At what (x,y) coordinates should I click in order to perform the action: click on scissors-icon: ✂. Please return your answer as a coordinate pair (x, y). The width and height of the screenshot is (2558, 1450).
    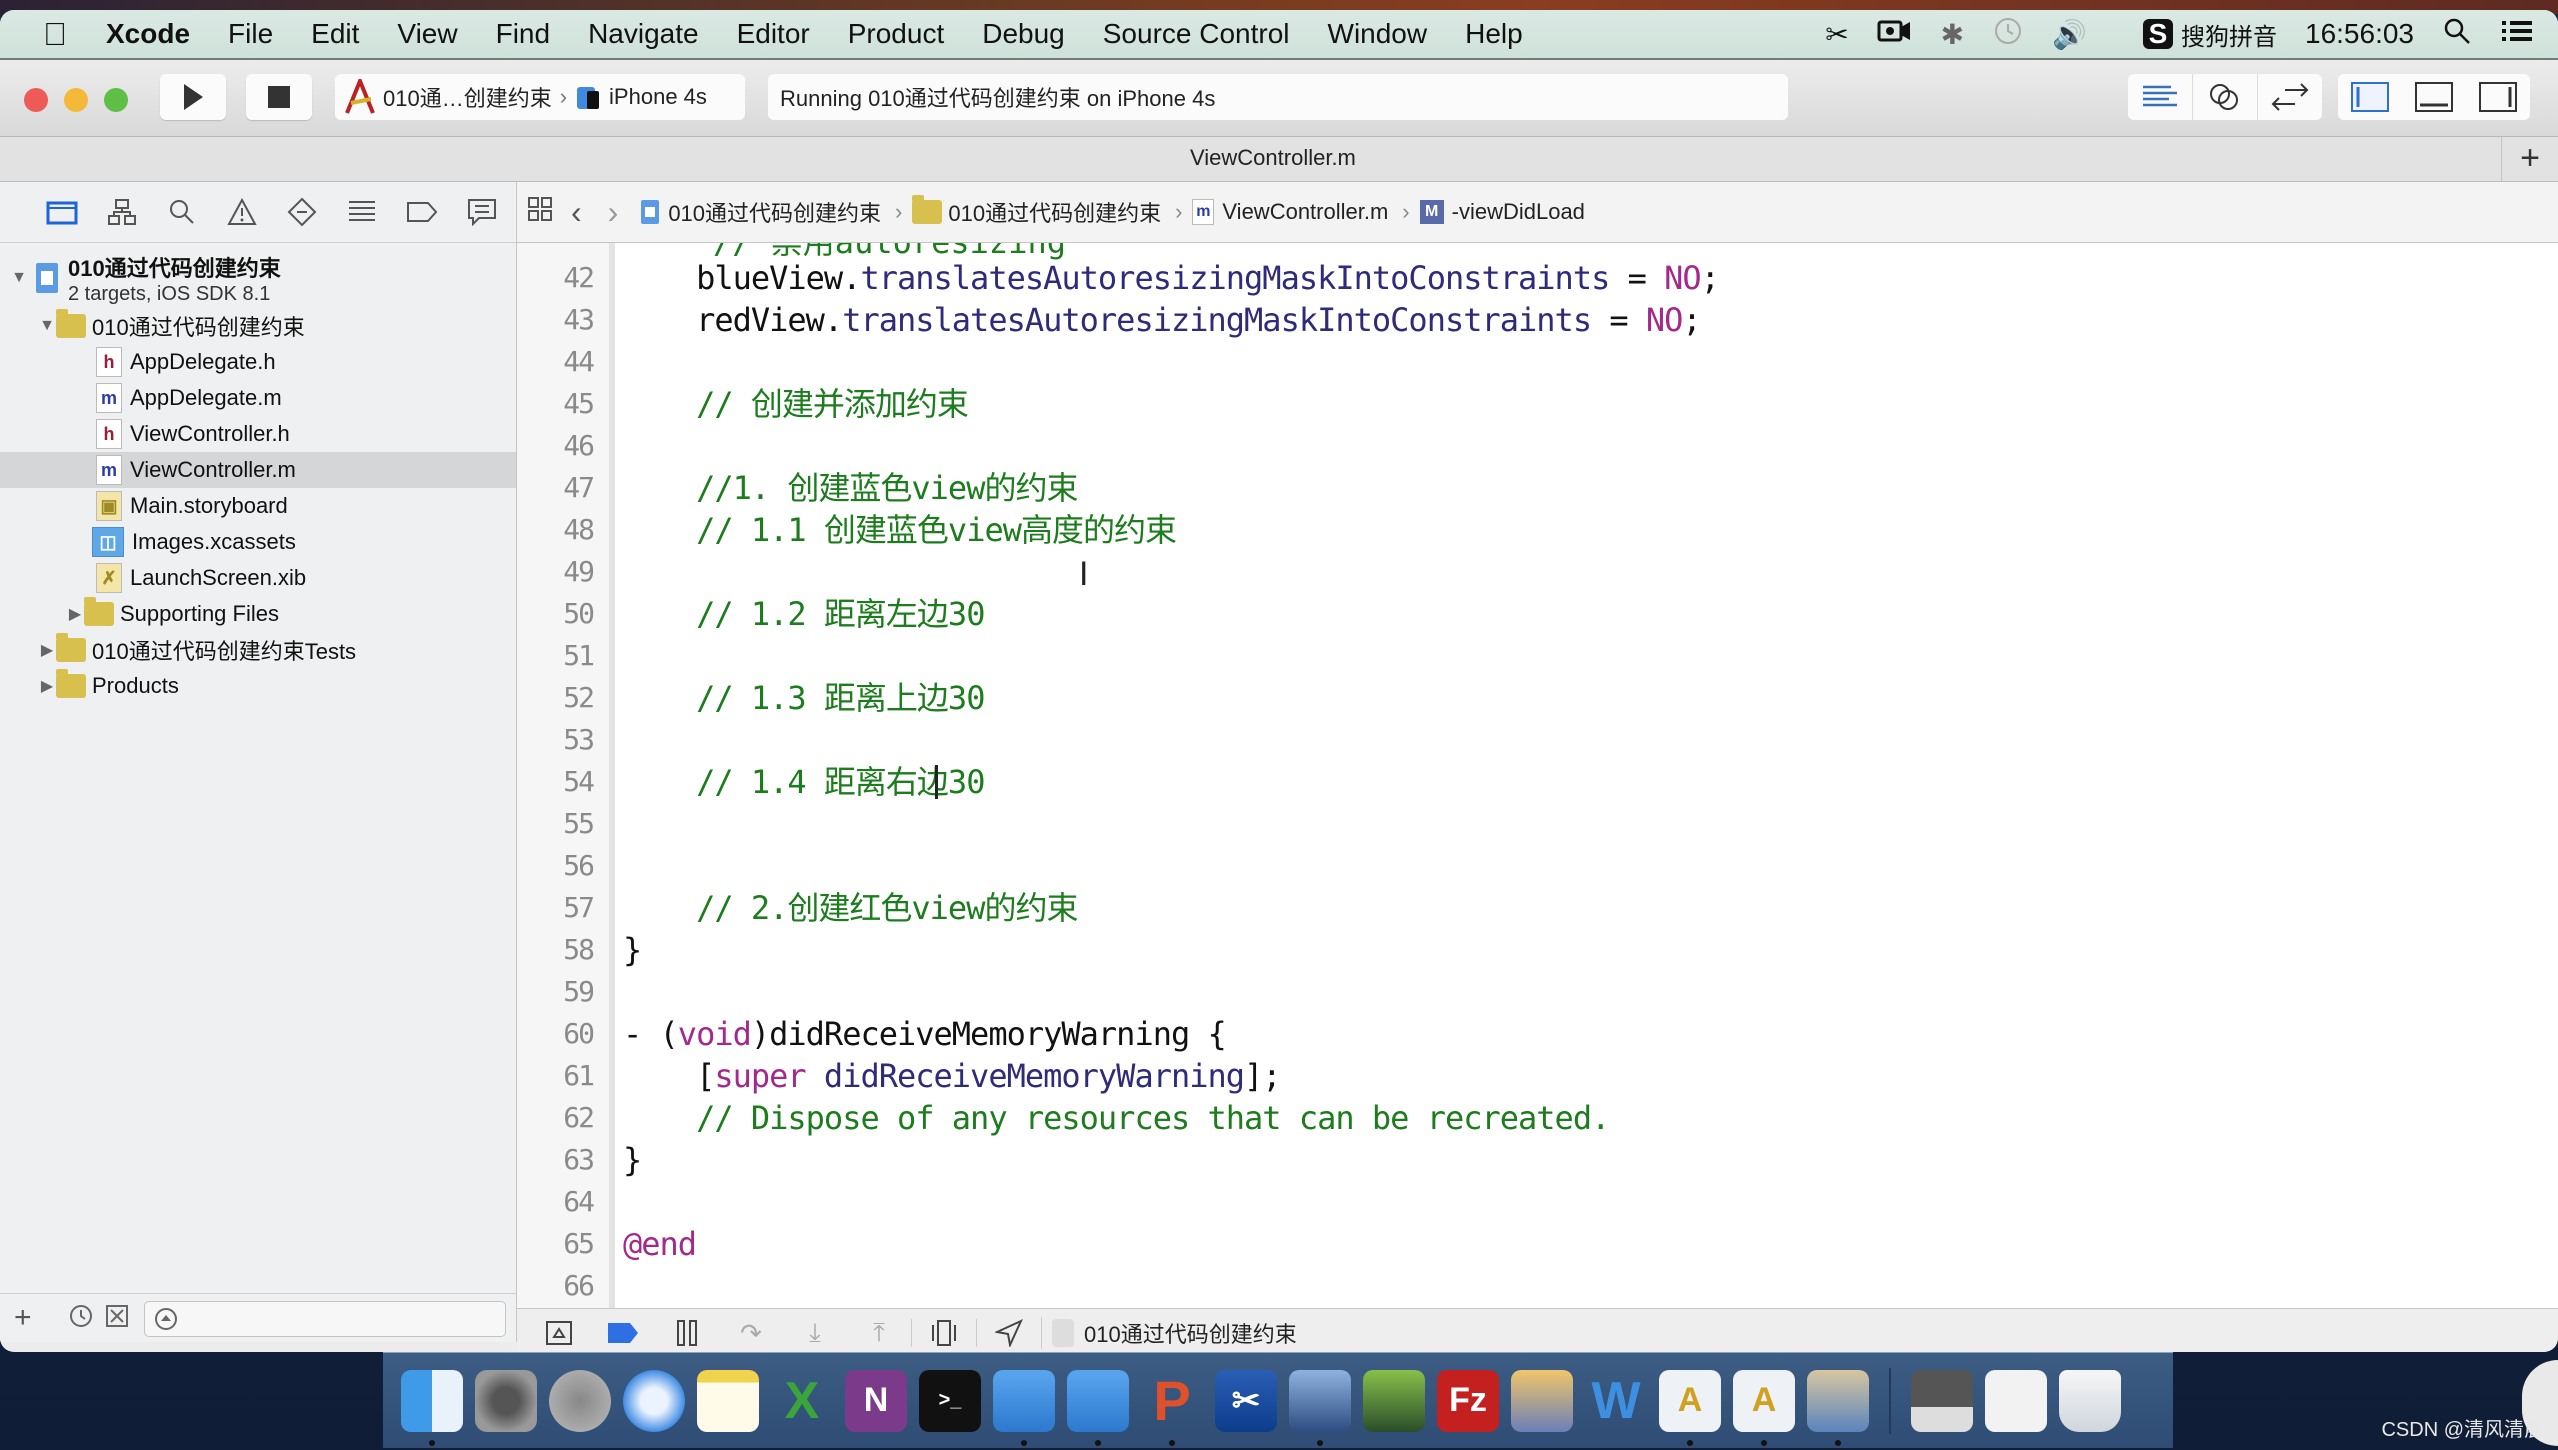
    Looking at the image, I should click on (1836, 34).